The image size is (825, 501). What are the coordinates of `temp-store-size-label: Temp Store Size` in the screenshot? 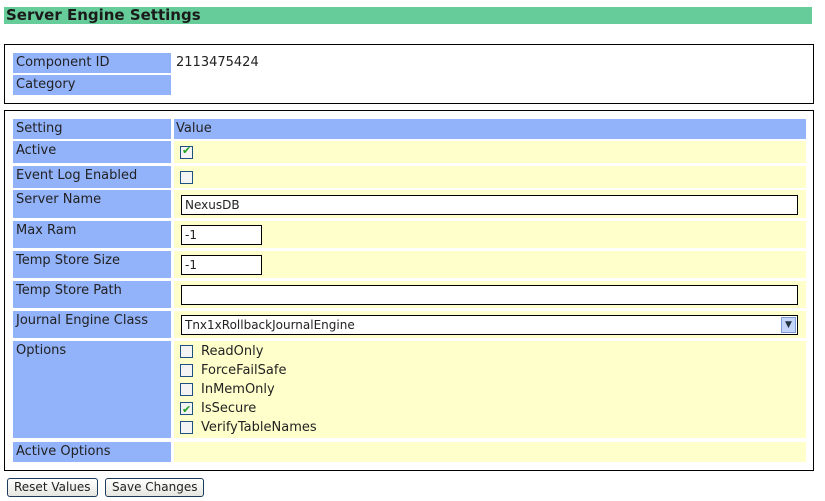 It's located at (92, 264).